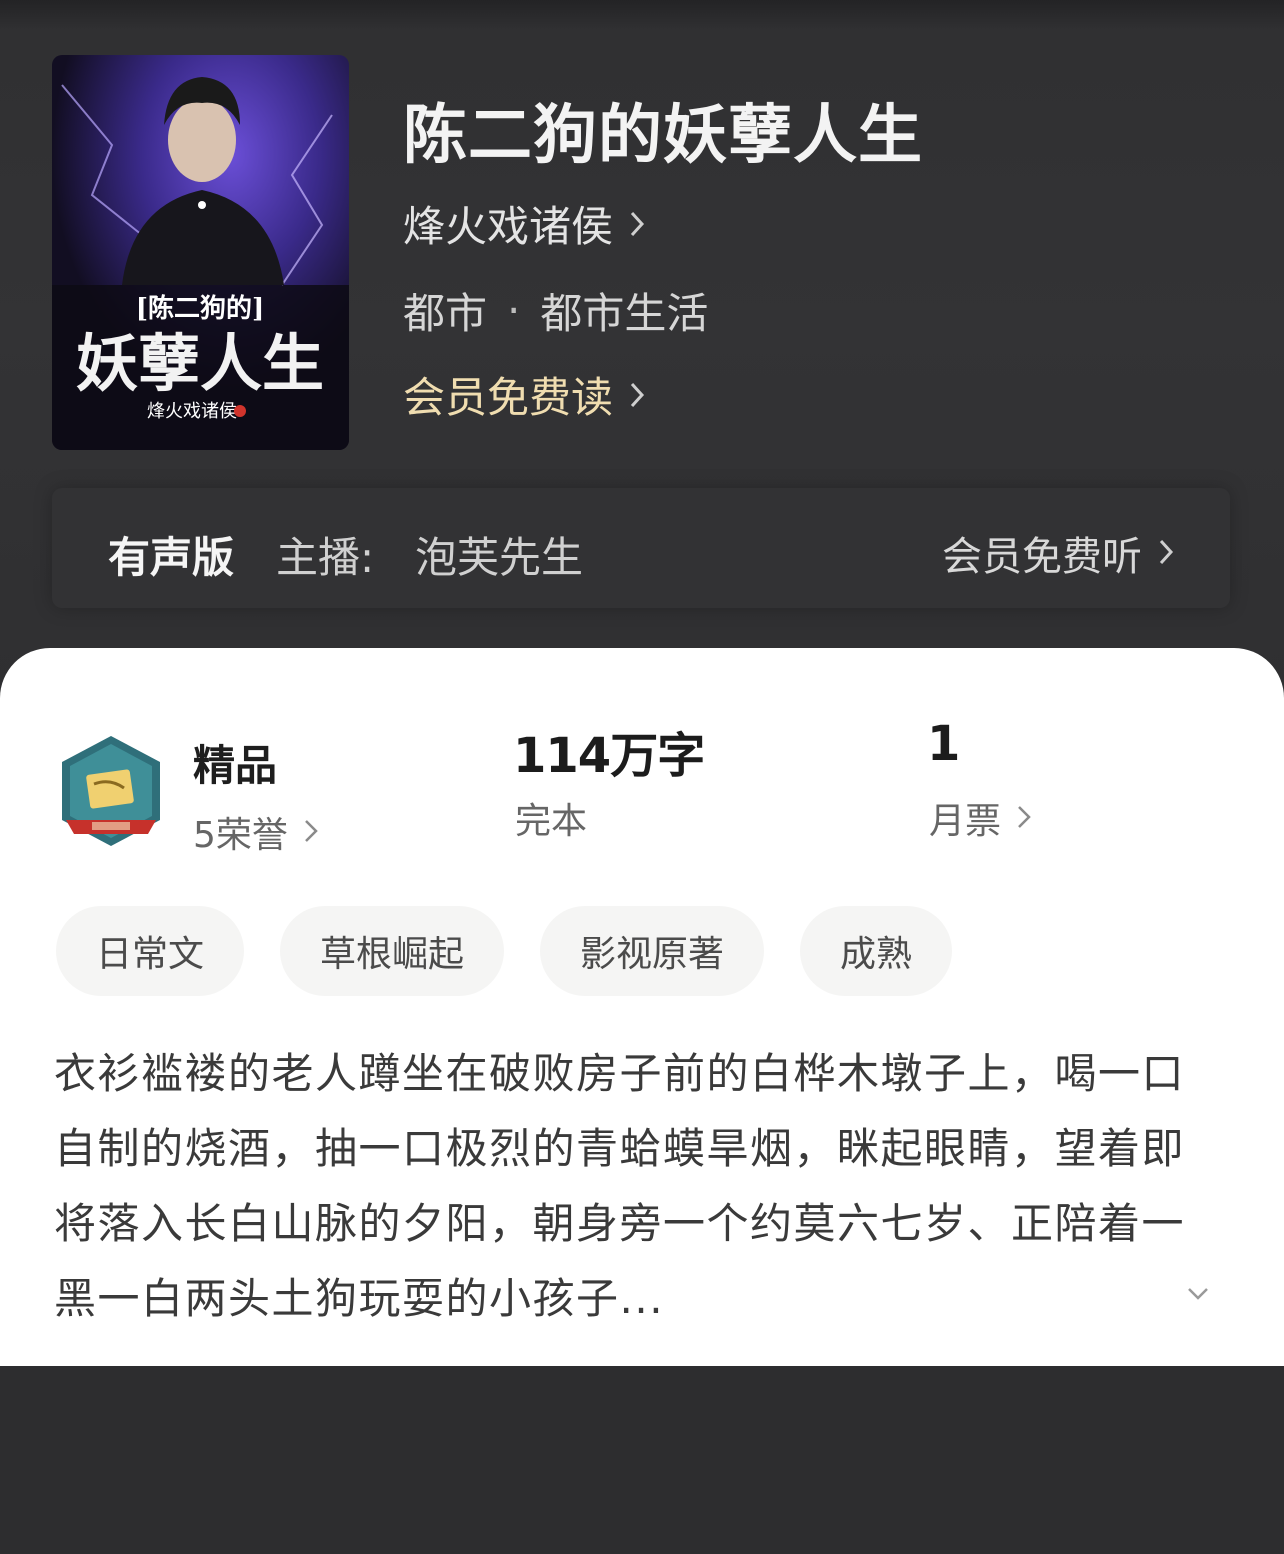 The width and height of the screenshot is (1284, 1554). I want to click on free-listen-link: 会员免费听, so click(1058, 553).